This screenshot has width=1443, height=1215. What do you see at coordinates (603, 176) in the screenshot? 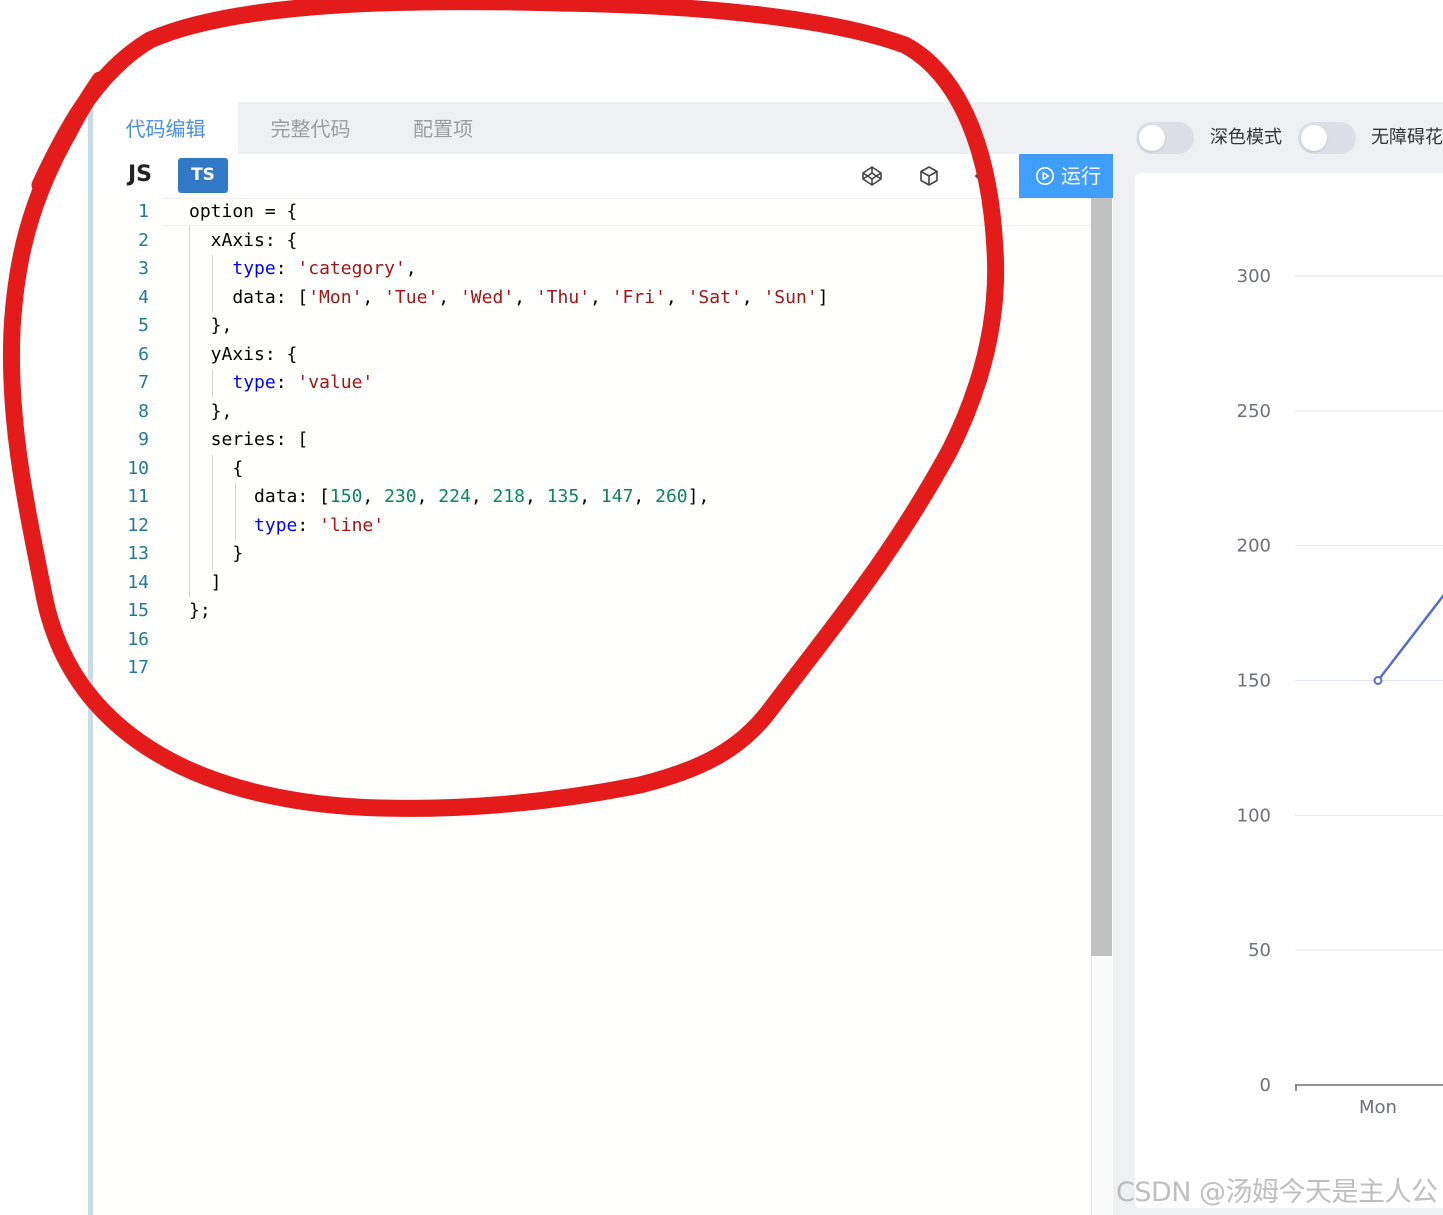
I see `editor-toolbar: JS TS 运行` at bounding box center [603, 176].